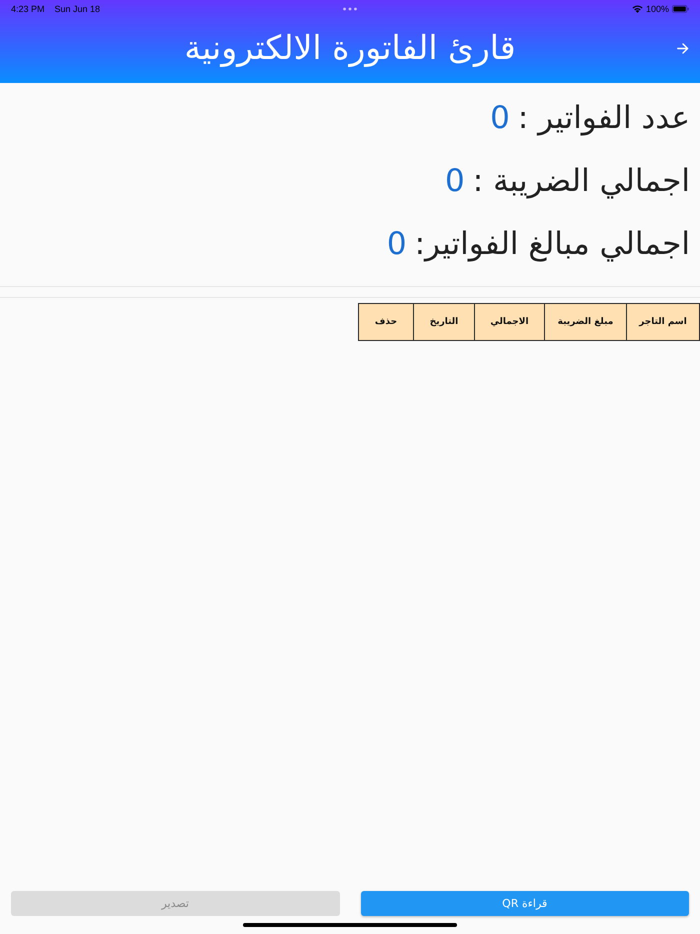  What do you see at coordinates (680, 8) in the screenshot?
I see `battery-icon` at bounding box center [680, 8].